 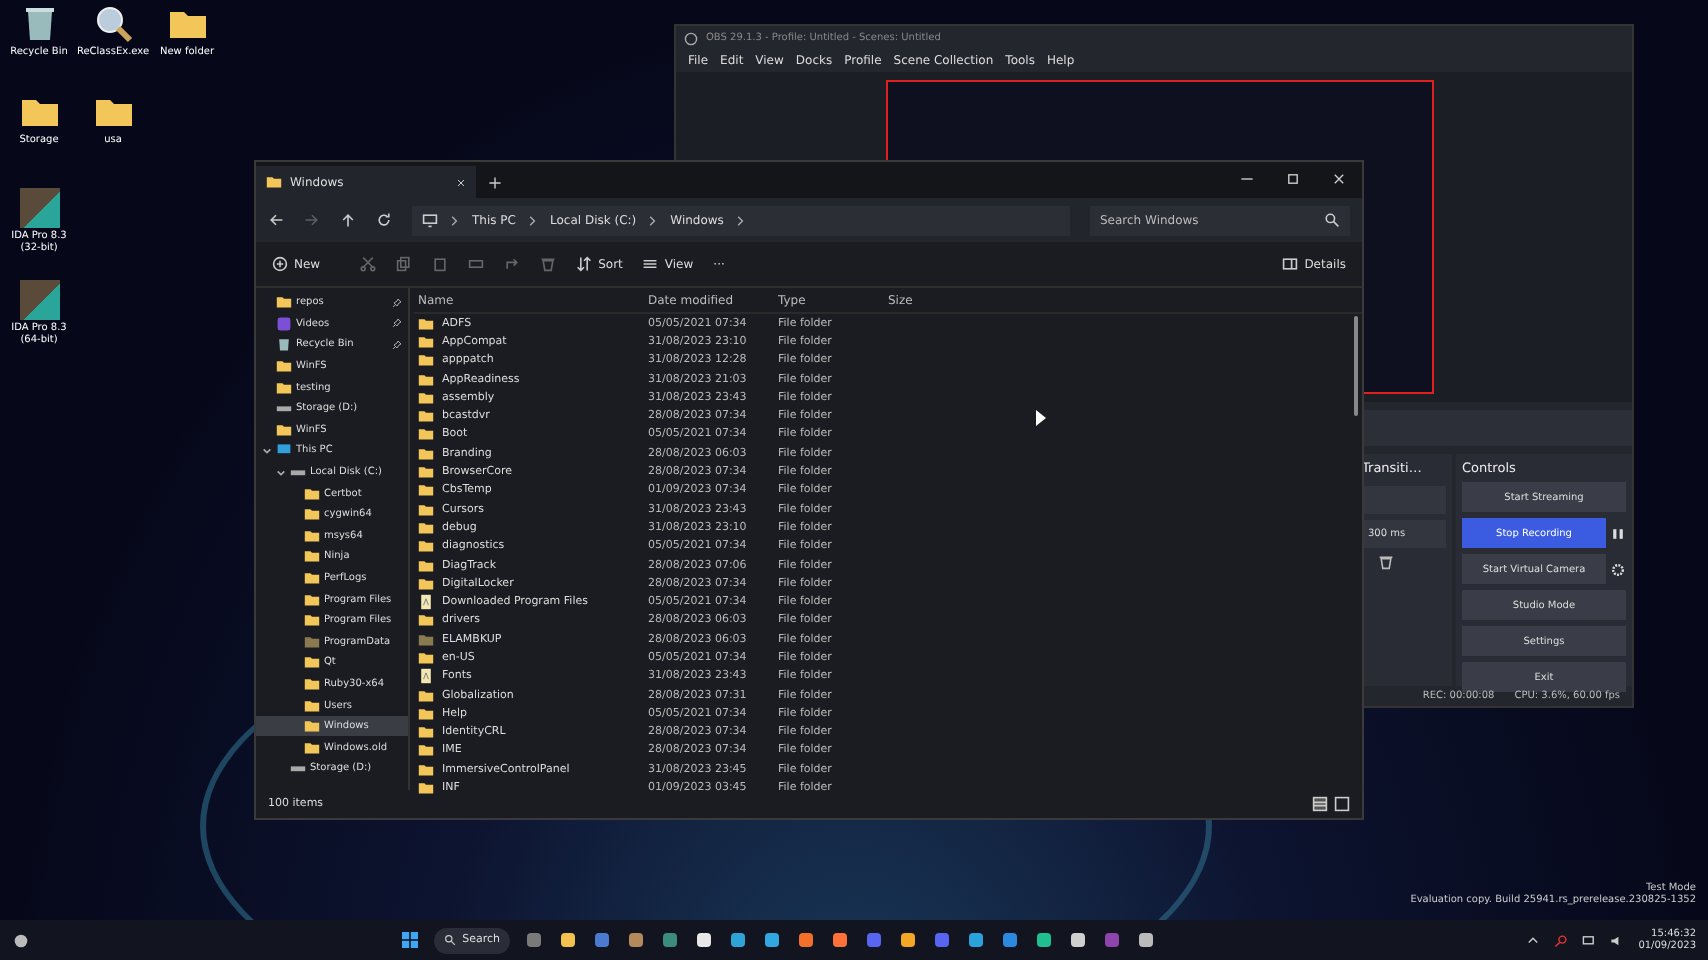 I want to click on magnifier-icon, so click(x=113, y=24).